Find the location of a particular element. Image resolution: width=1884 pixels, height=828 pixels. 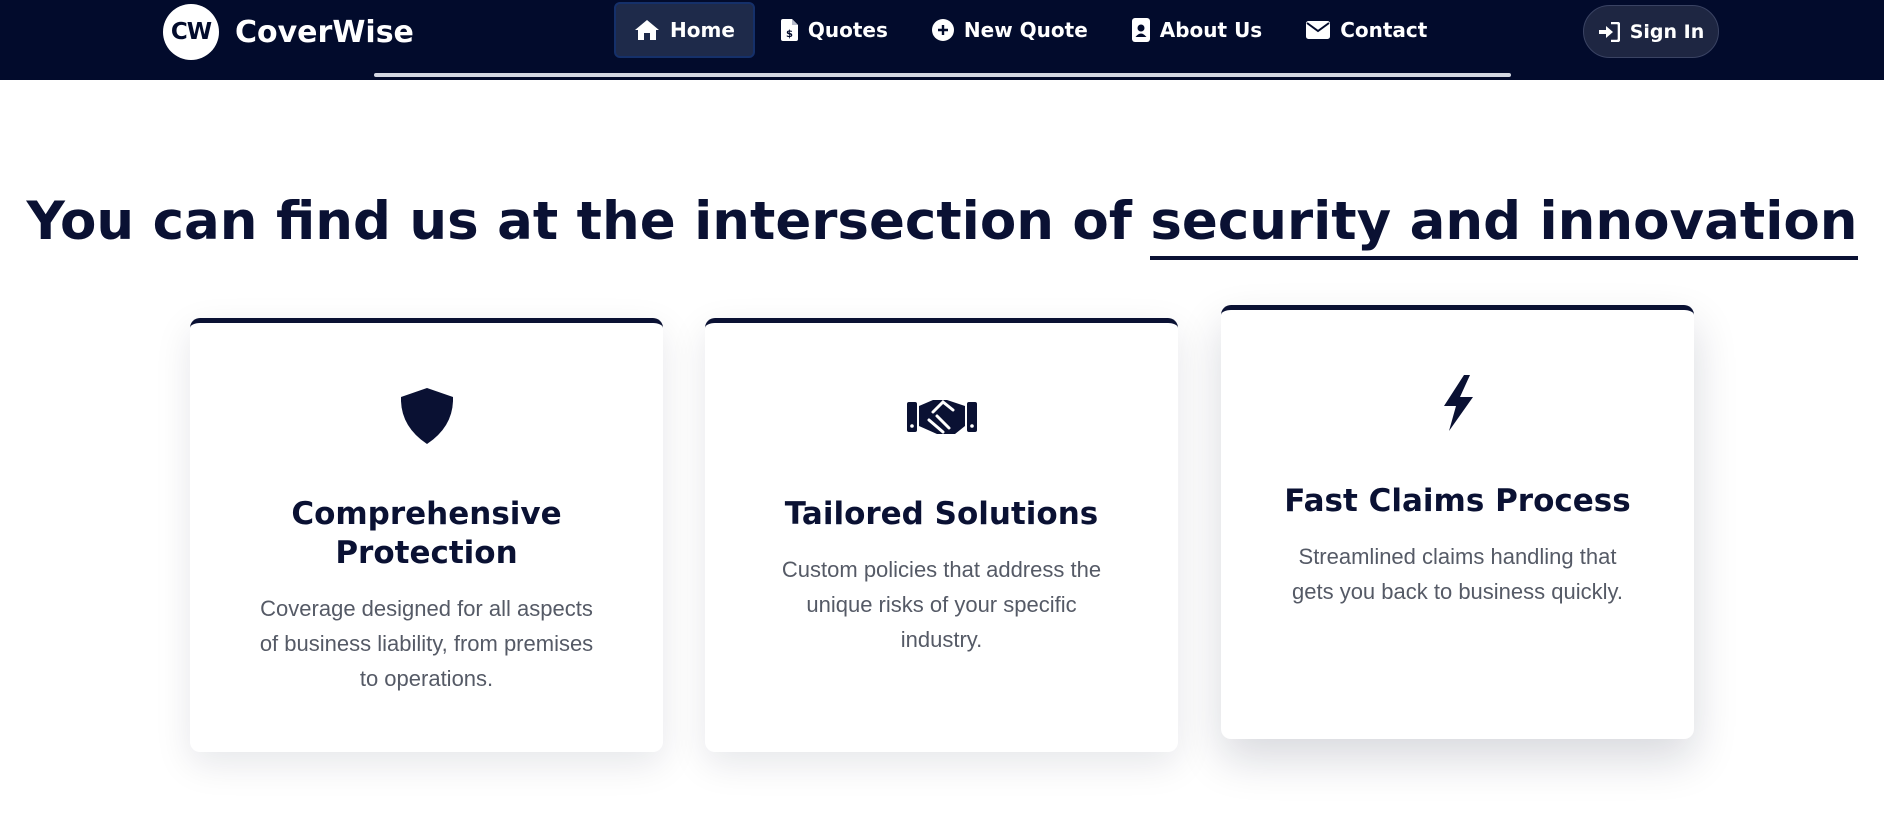

sign-in-label: Sign In is located at coordinates (1667, 31).